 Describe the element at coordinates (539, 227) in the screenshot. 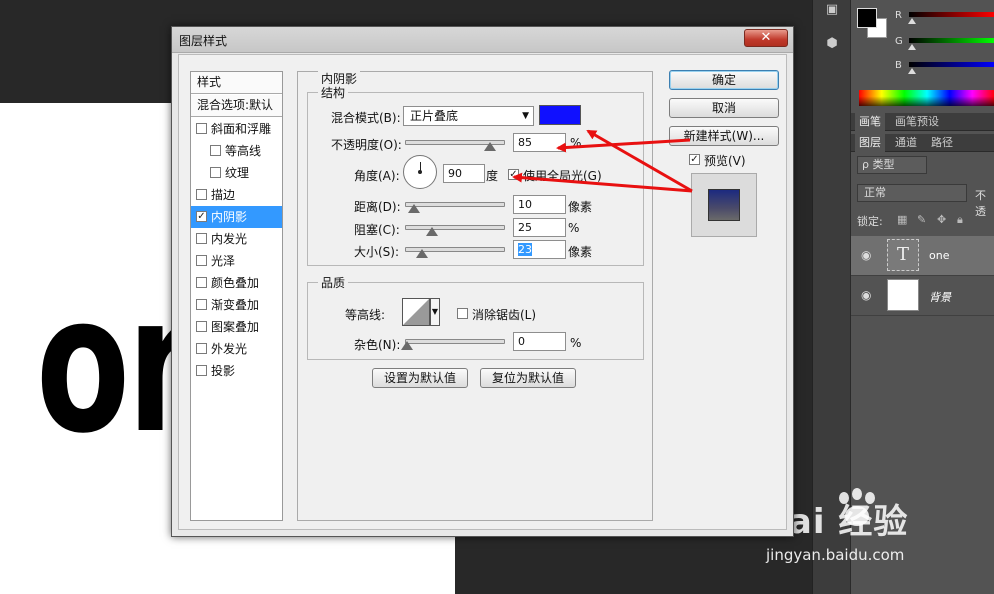

I see `choke-input: 25` at that location.